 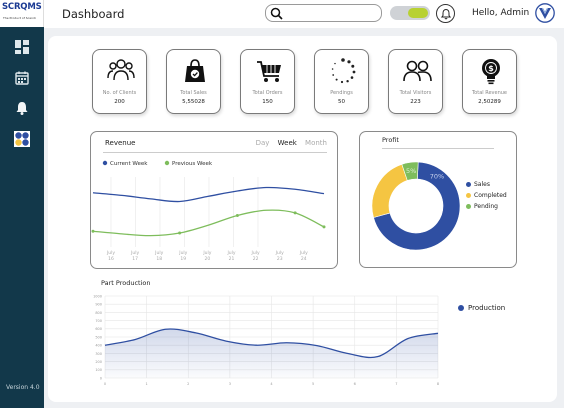 What do you see at coordinates (489, 81) in the screenshot?
I see `stat-card-revenue: $ Total Revenue 2,50289` at bounding box center [489, 81].